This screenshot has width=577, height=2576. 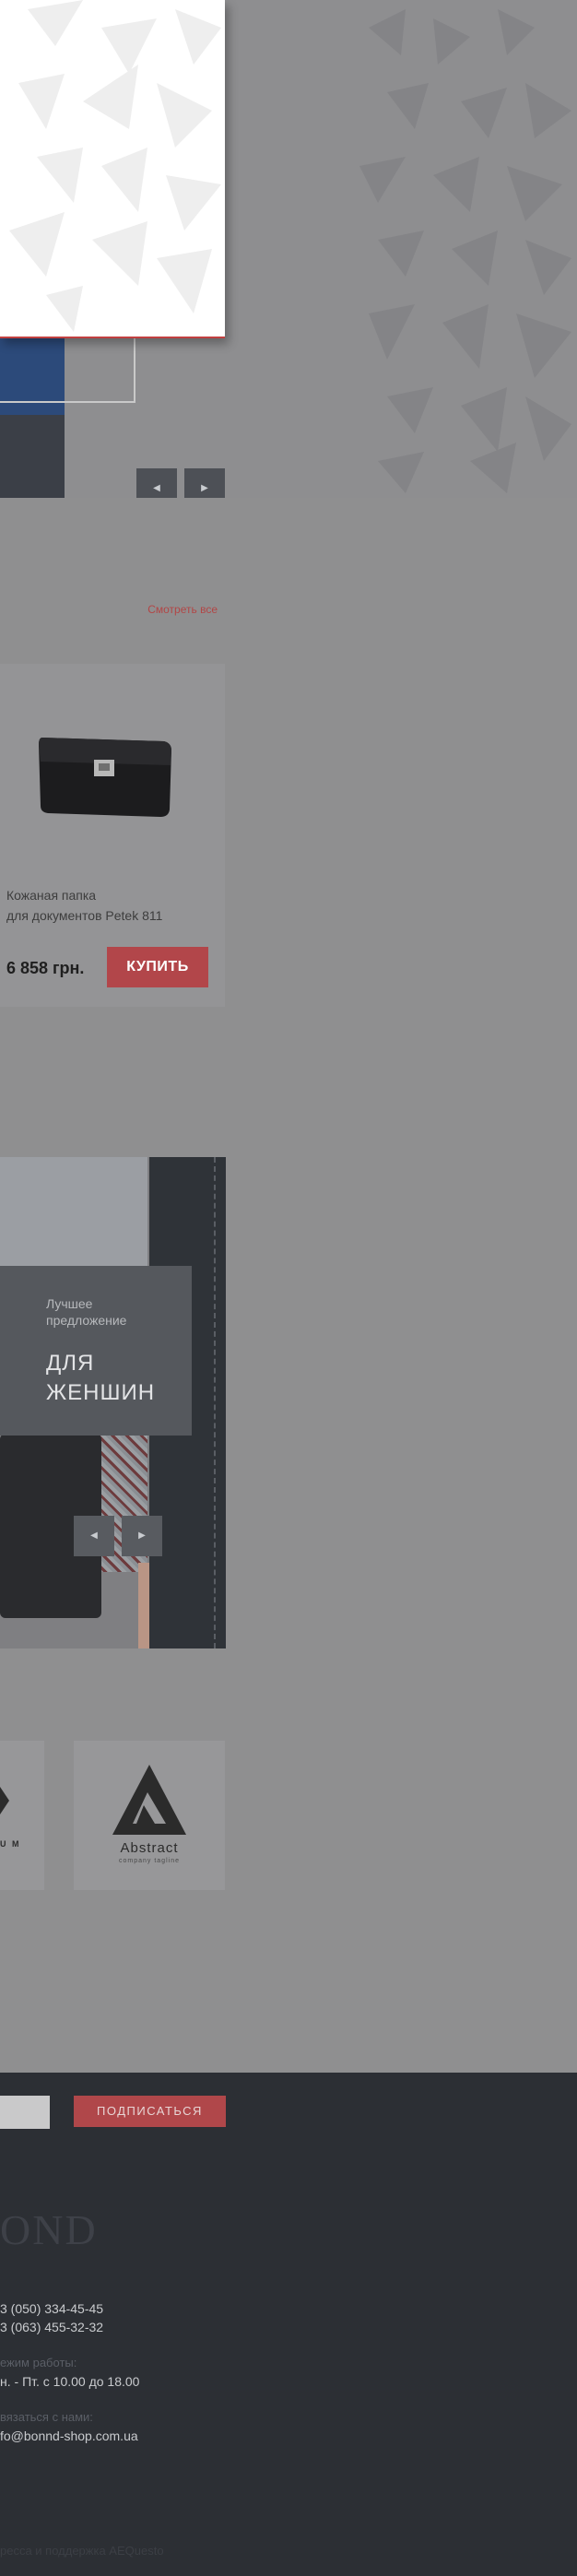 I want to click on promo-prev-button: ◀, so click(x=94, y=1536).